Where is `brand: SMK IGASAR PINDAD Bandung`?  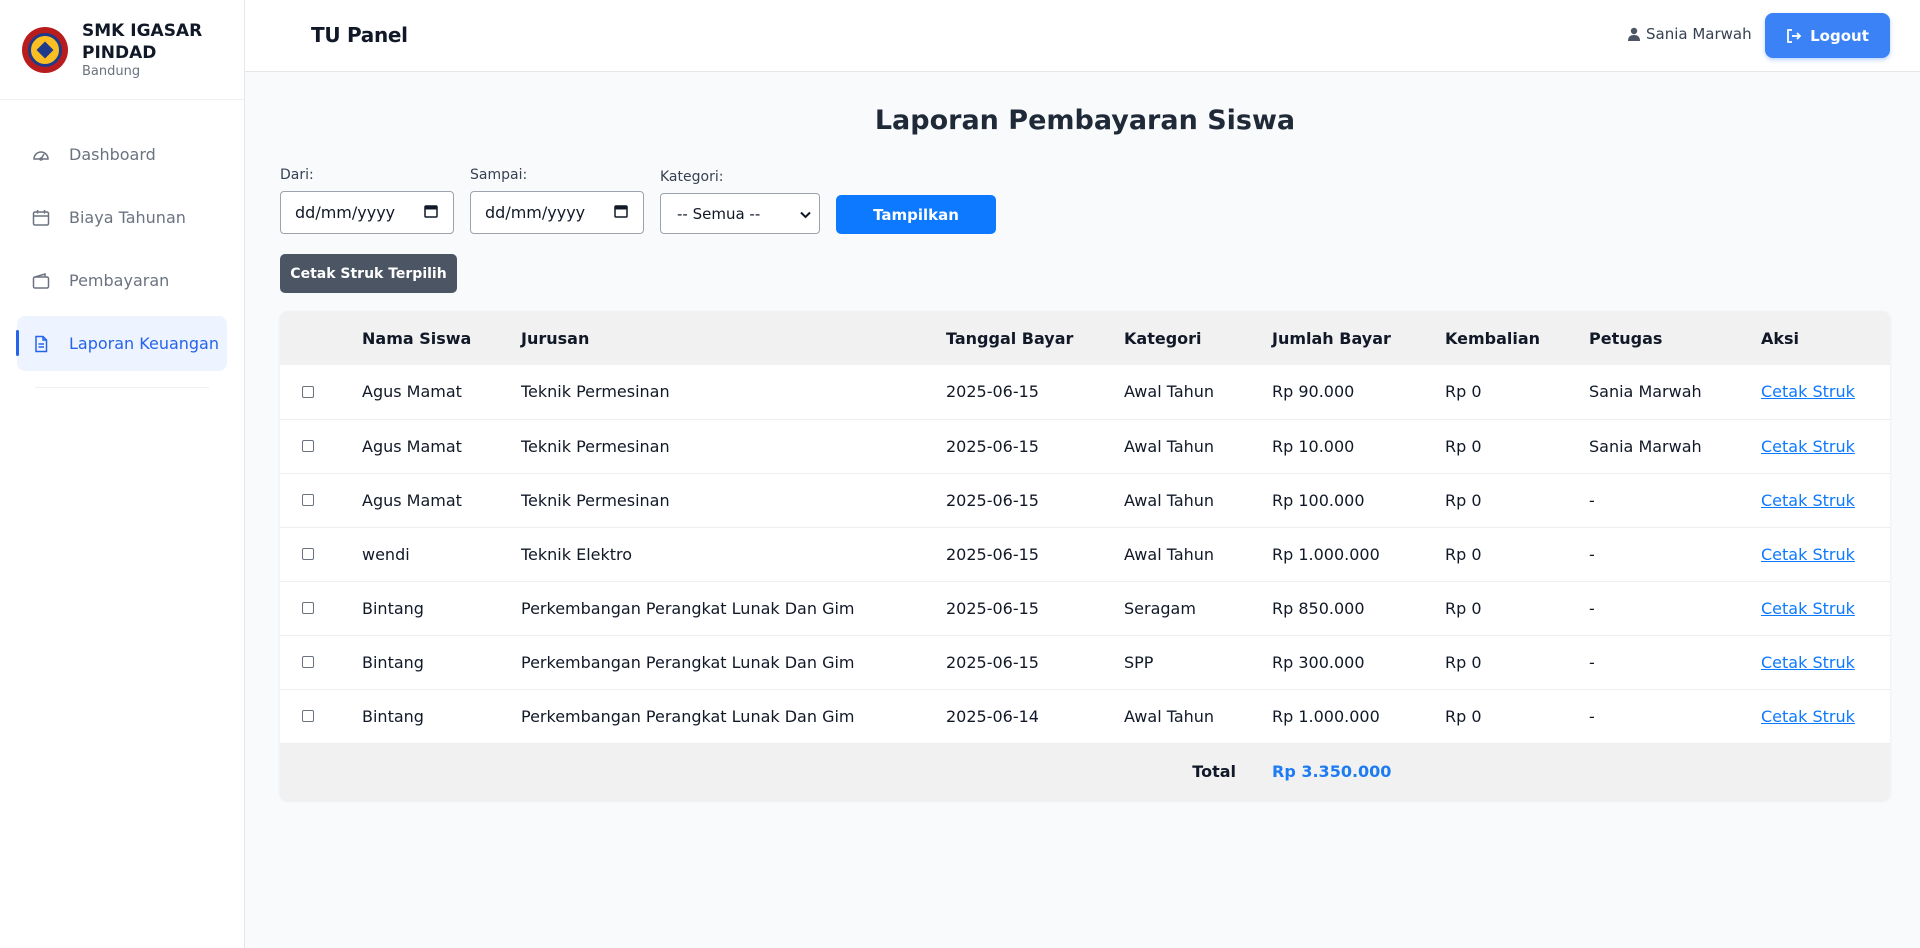
brand: SMK IGASAR PINDAD Bandung is located at coordinates (122, 50).